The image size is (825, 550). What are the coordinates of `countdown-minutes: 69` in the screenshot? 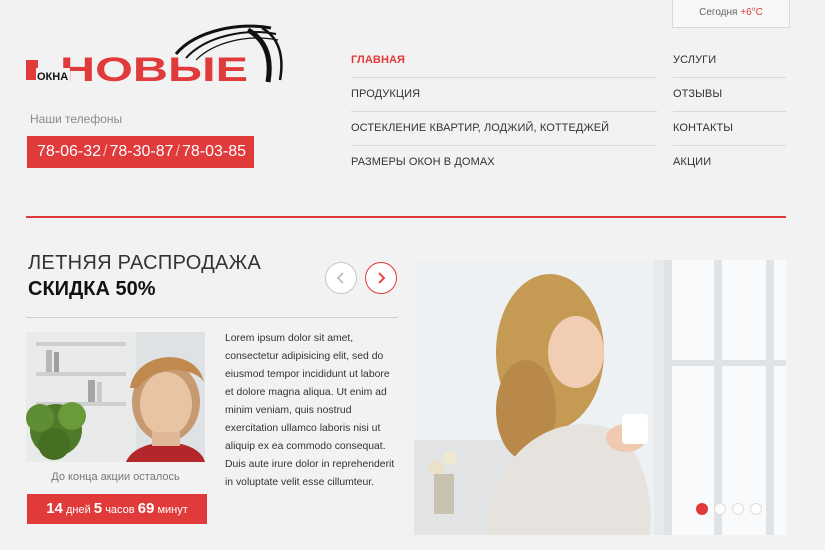 It's located at (146, 508).